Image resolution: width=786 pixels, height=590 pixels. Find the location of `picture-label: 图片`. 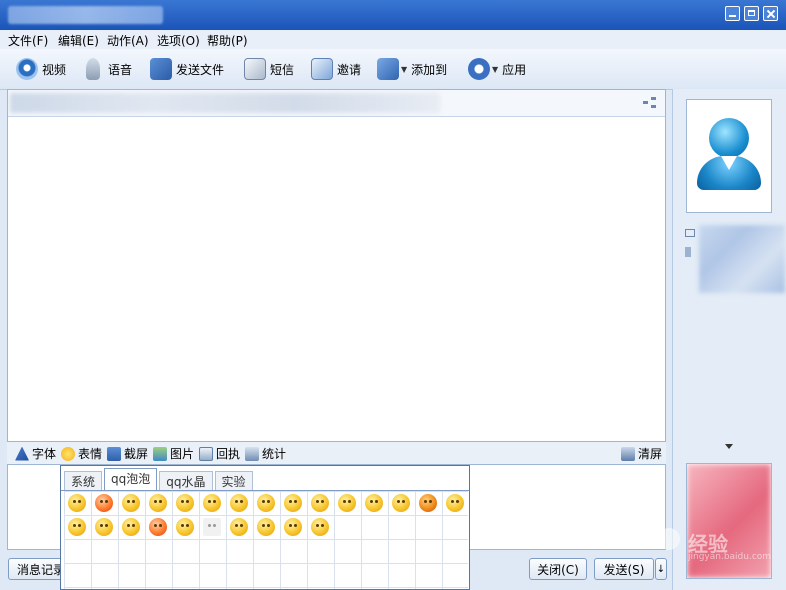

picture-label: 图片 is located at coordinates (182, 454).